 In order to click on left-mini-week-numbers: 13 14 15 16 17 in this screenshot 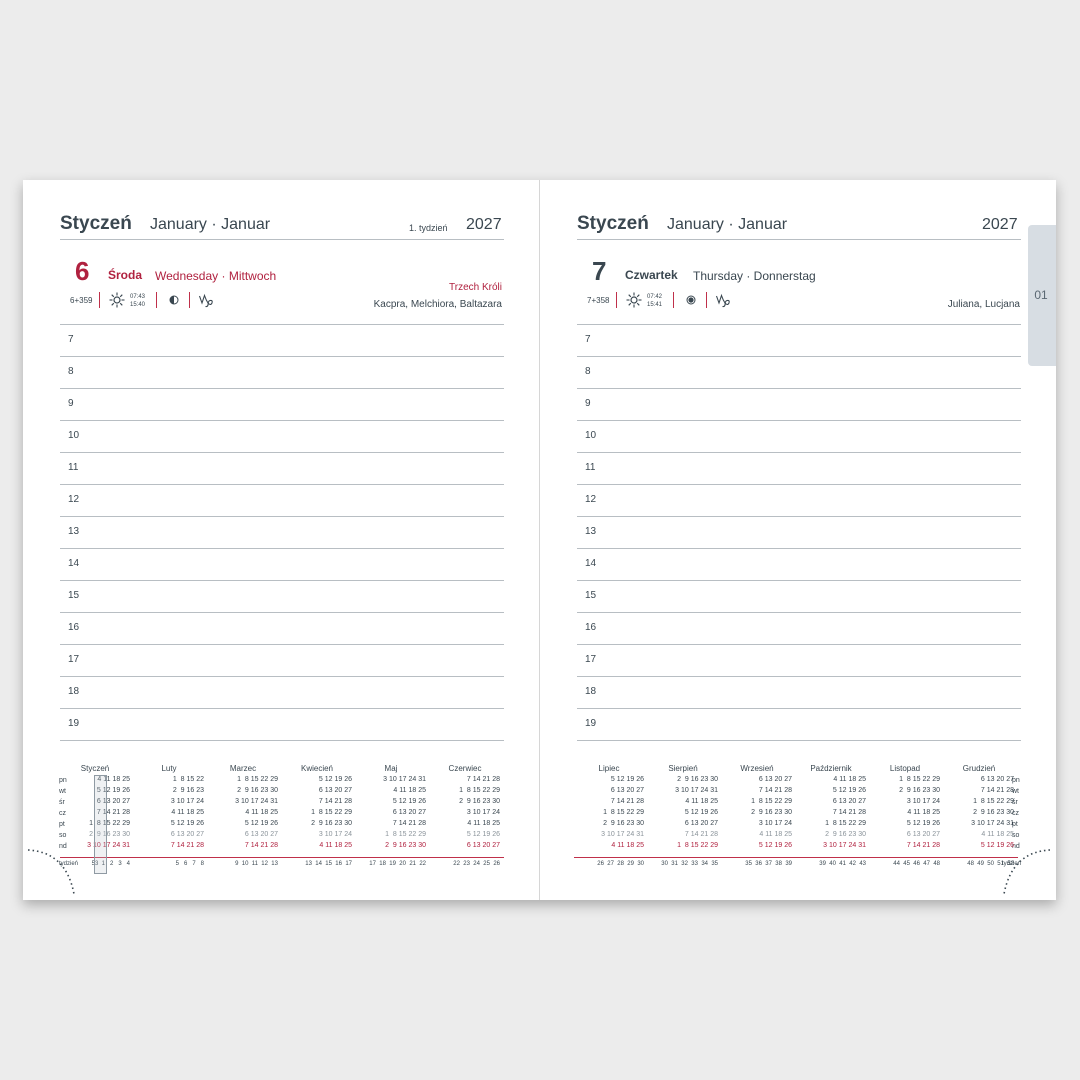, I will do `click(328, 864)`.